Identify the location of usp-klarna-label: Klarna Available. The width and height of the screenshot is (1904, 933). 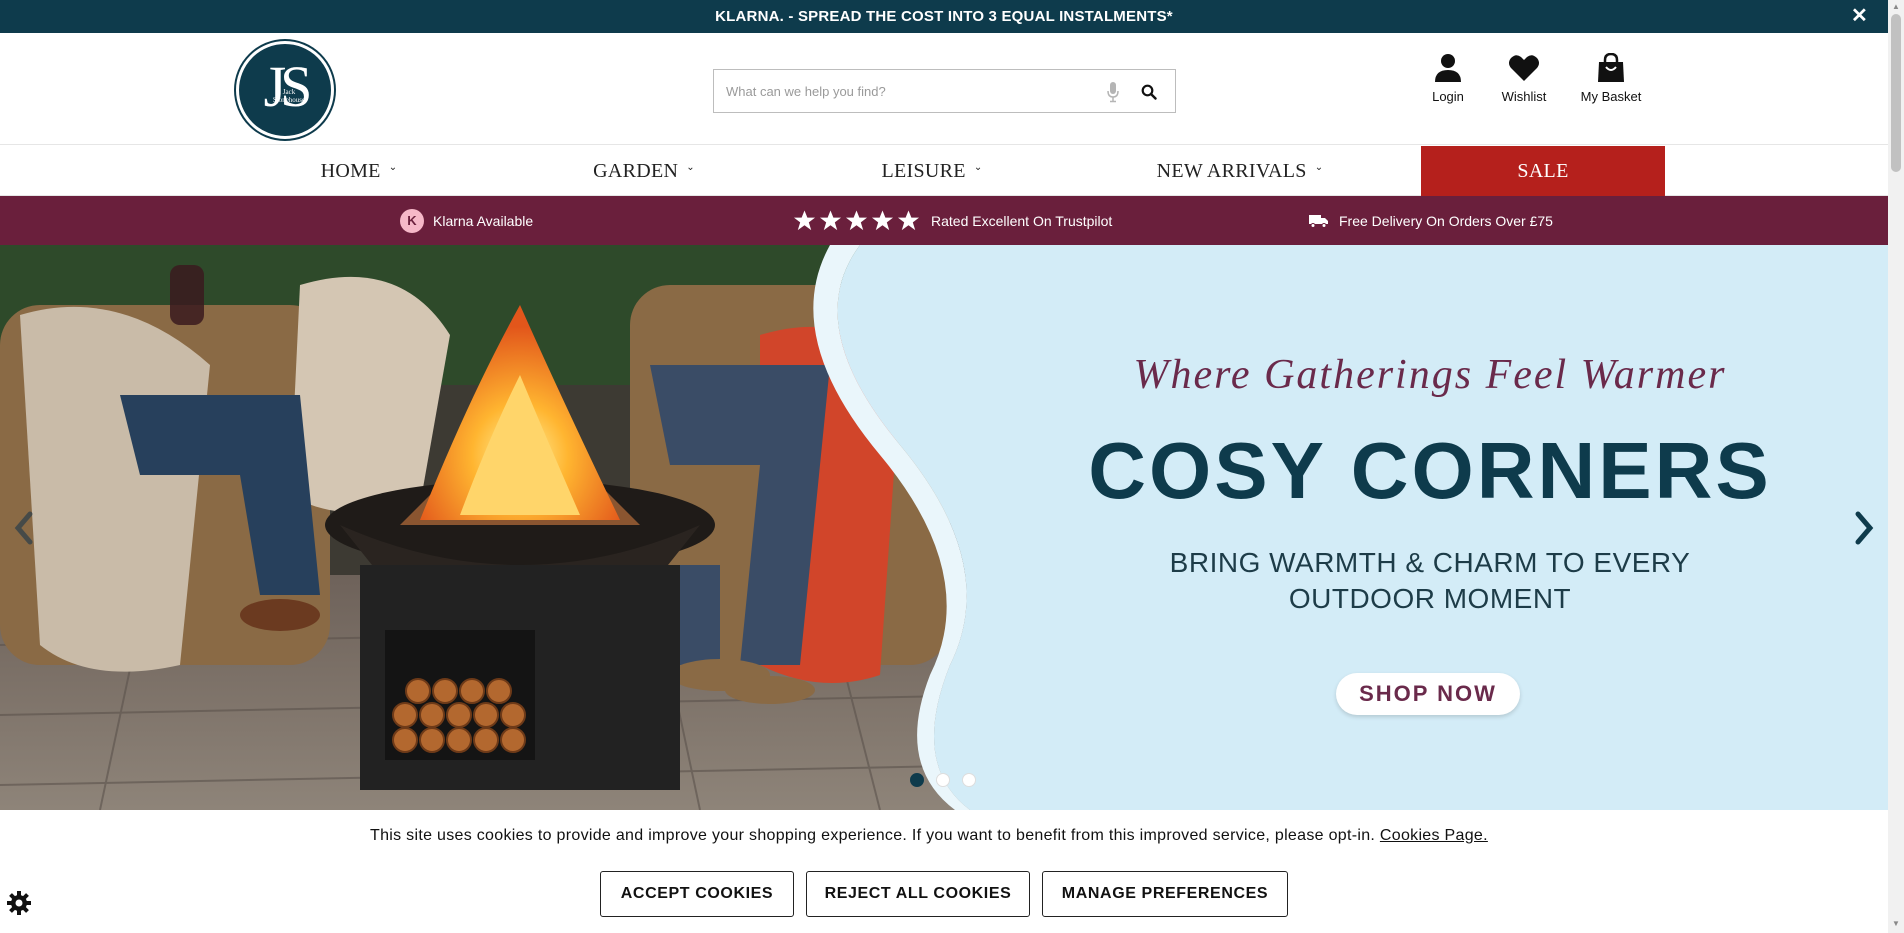
(483, 220).